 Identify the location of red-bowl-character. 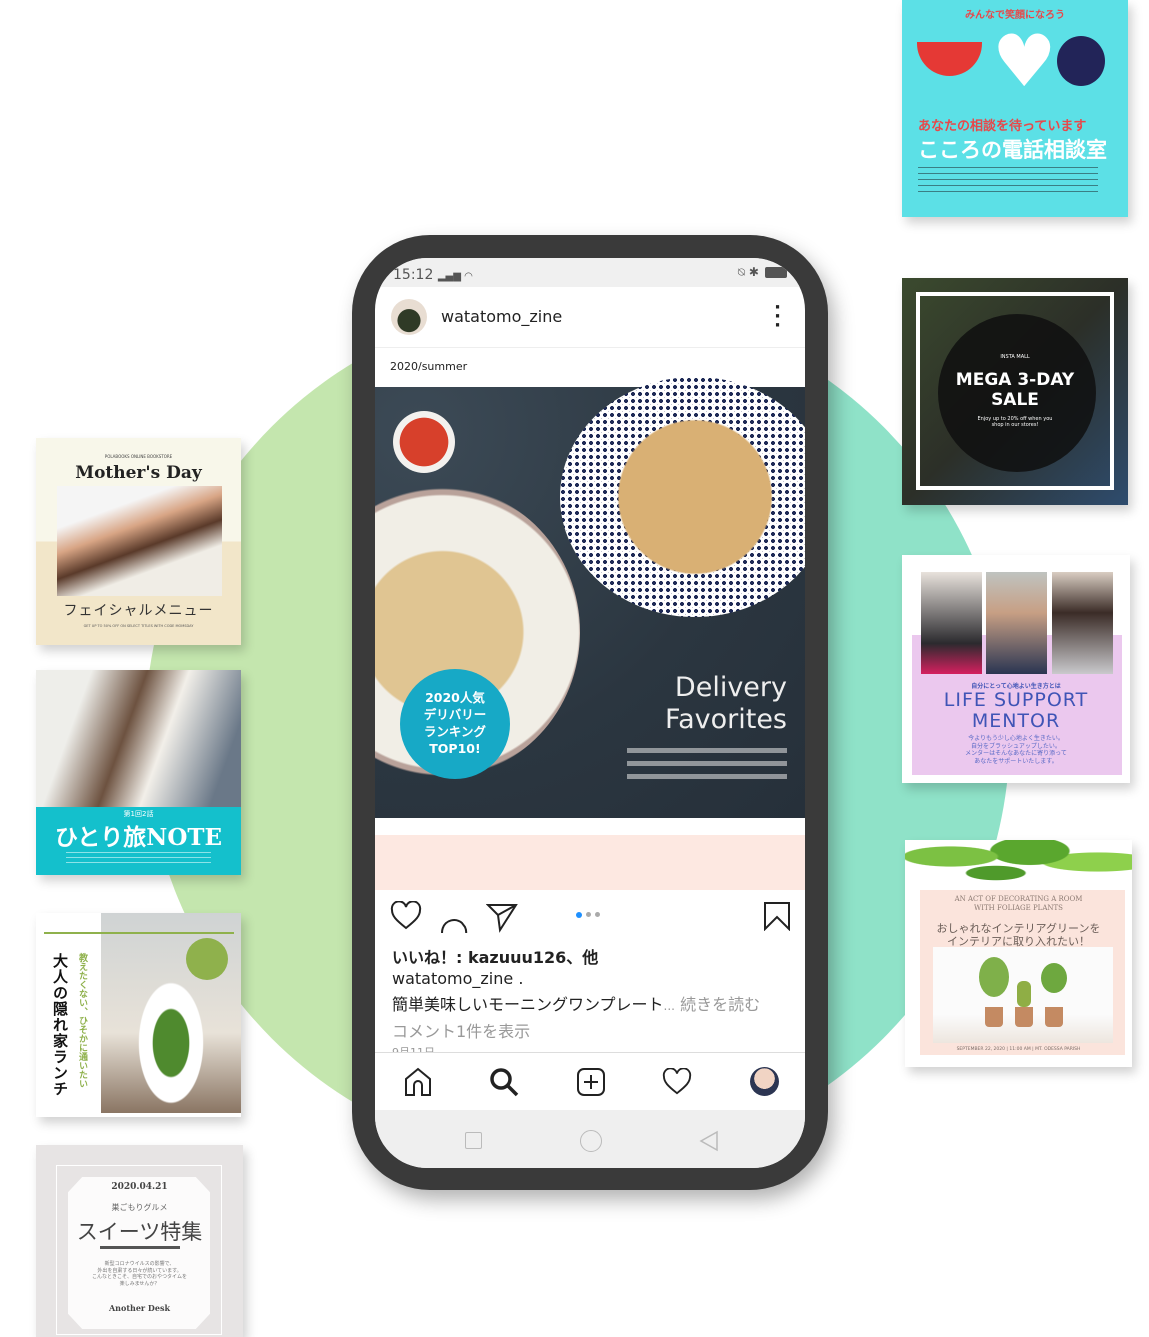
(949, 59).